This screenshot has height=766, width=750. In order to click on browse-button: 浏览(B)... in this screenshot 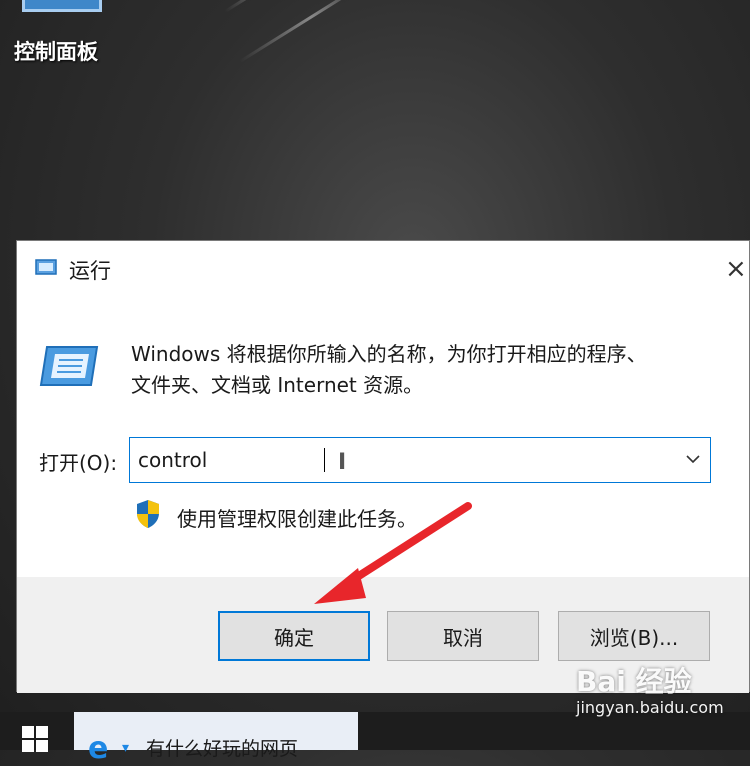, I will do `click(634, 636)`.